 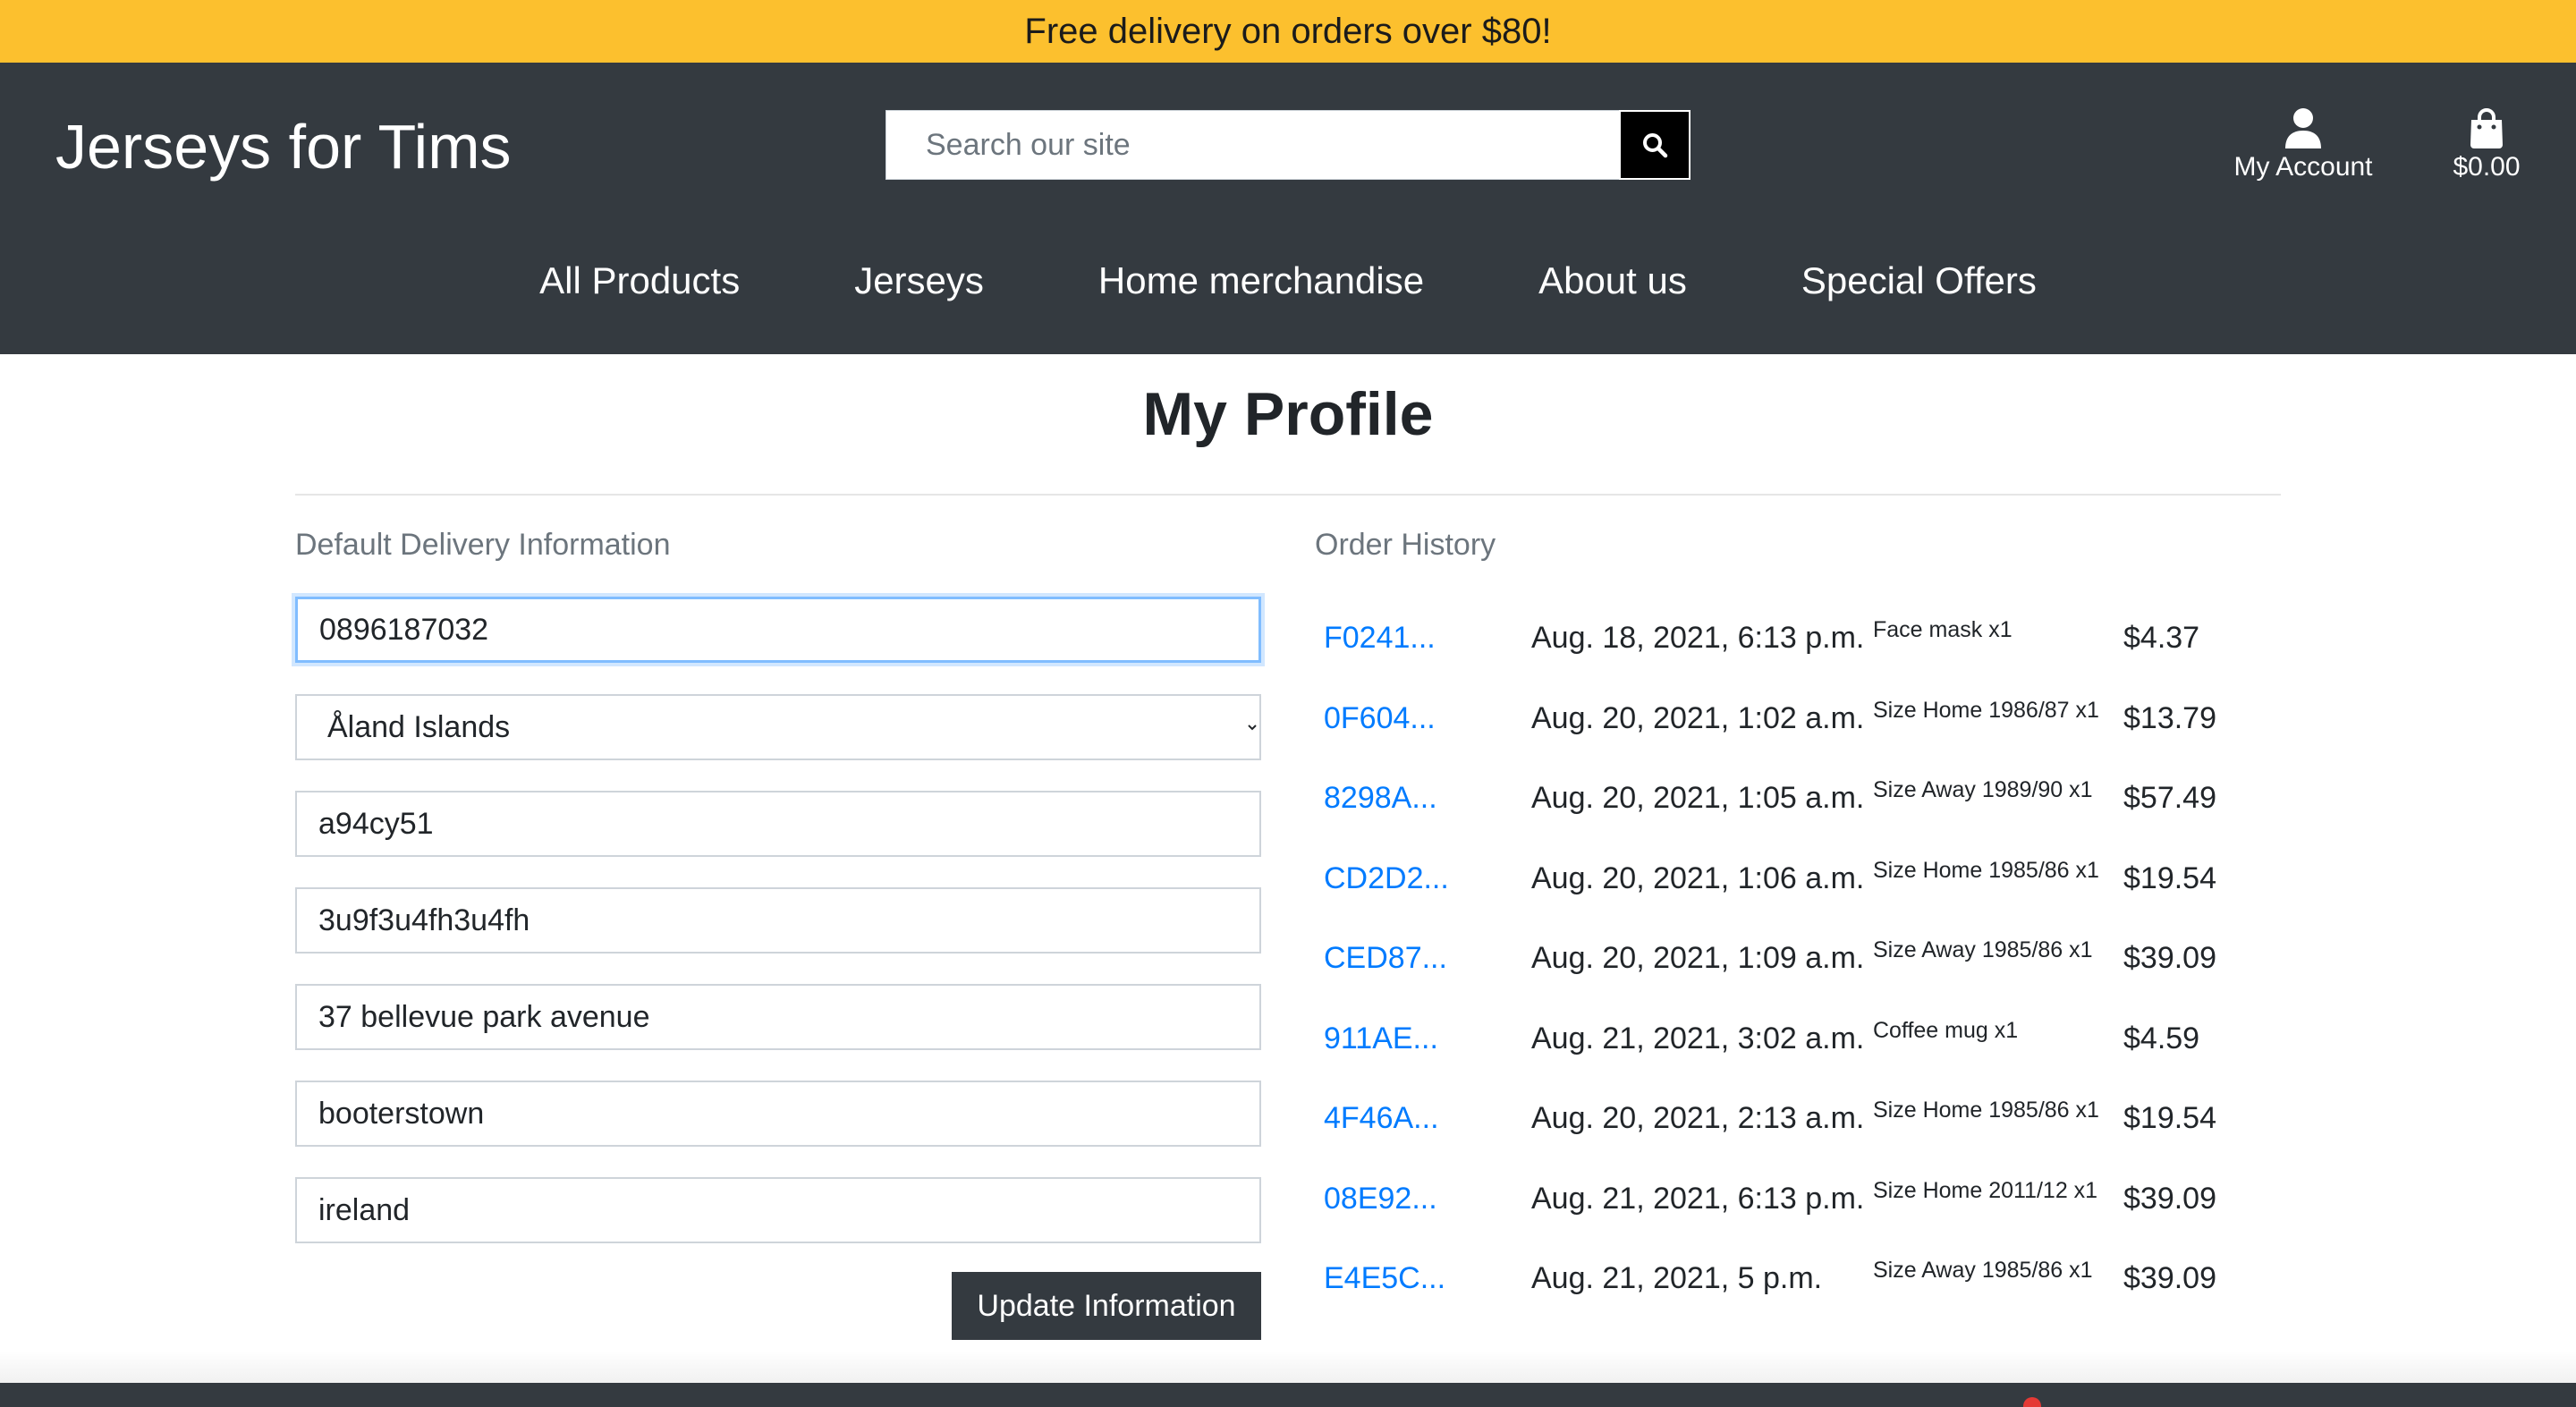 I want to click on order-date: Aug. 20, 2021, 2:13 a.m., so click(x=1698, y=1118).